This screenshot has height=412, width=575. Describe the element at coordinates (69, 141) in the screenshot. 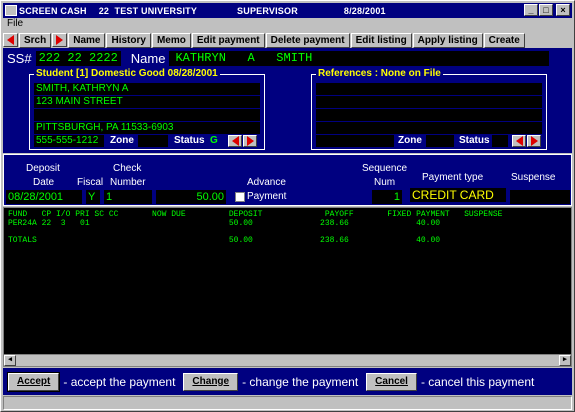

I see `phone-field: 555-555-1212` at that location.